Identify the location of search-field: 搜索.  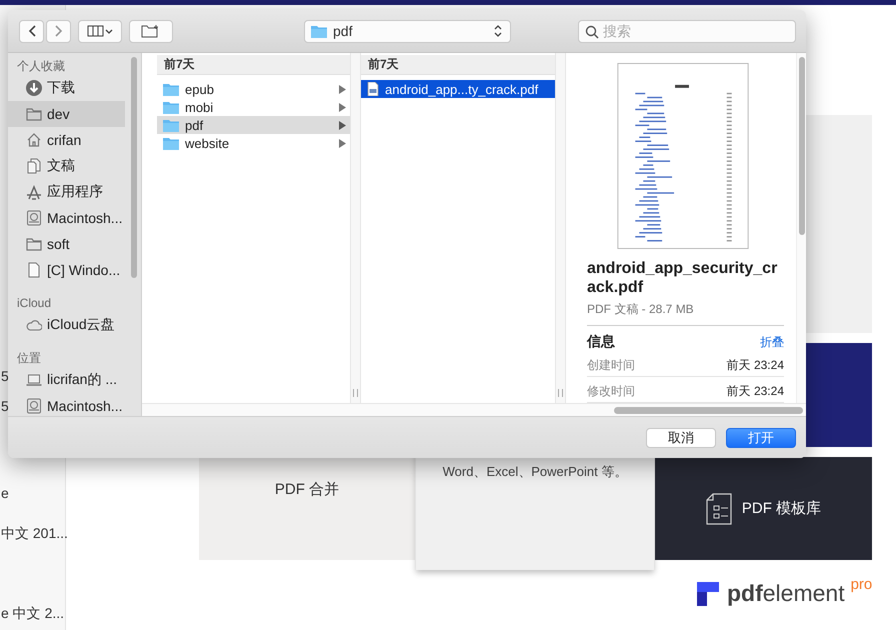
(687, 31).